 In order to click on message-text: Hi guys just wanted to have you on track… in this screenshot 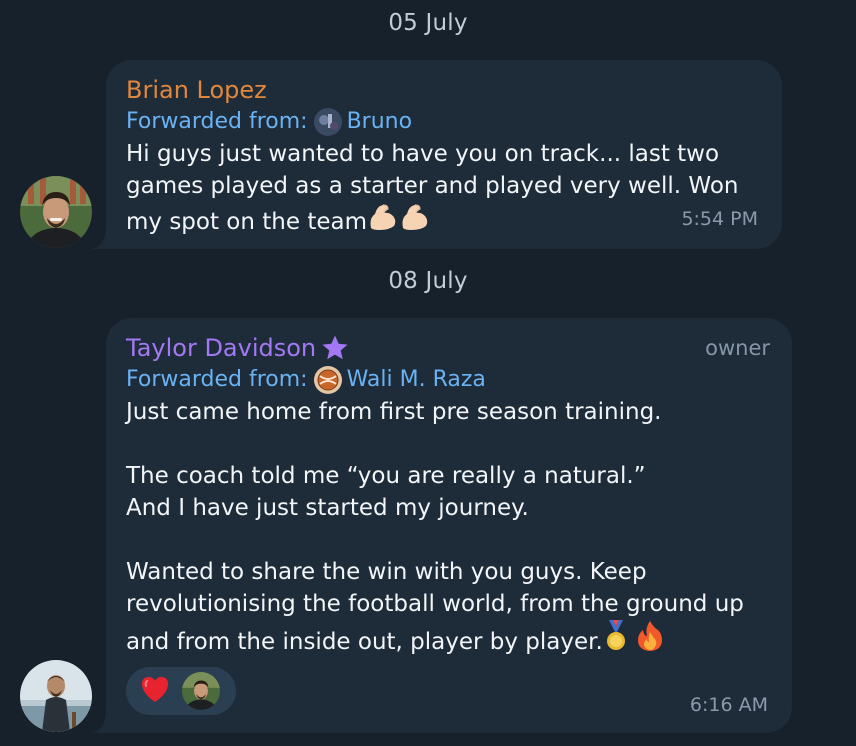, I will do `click(444, 189)`.